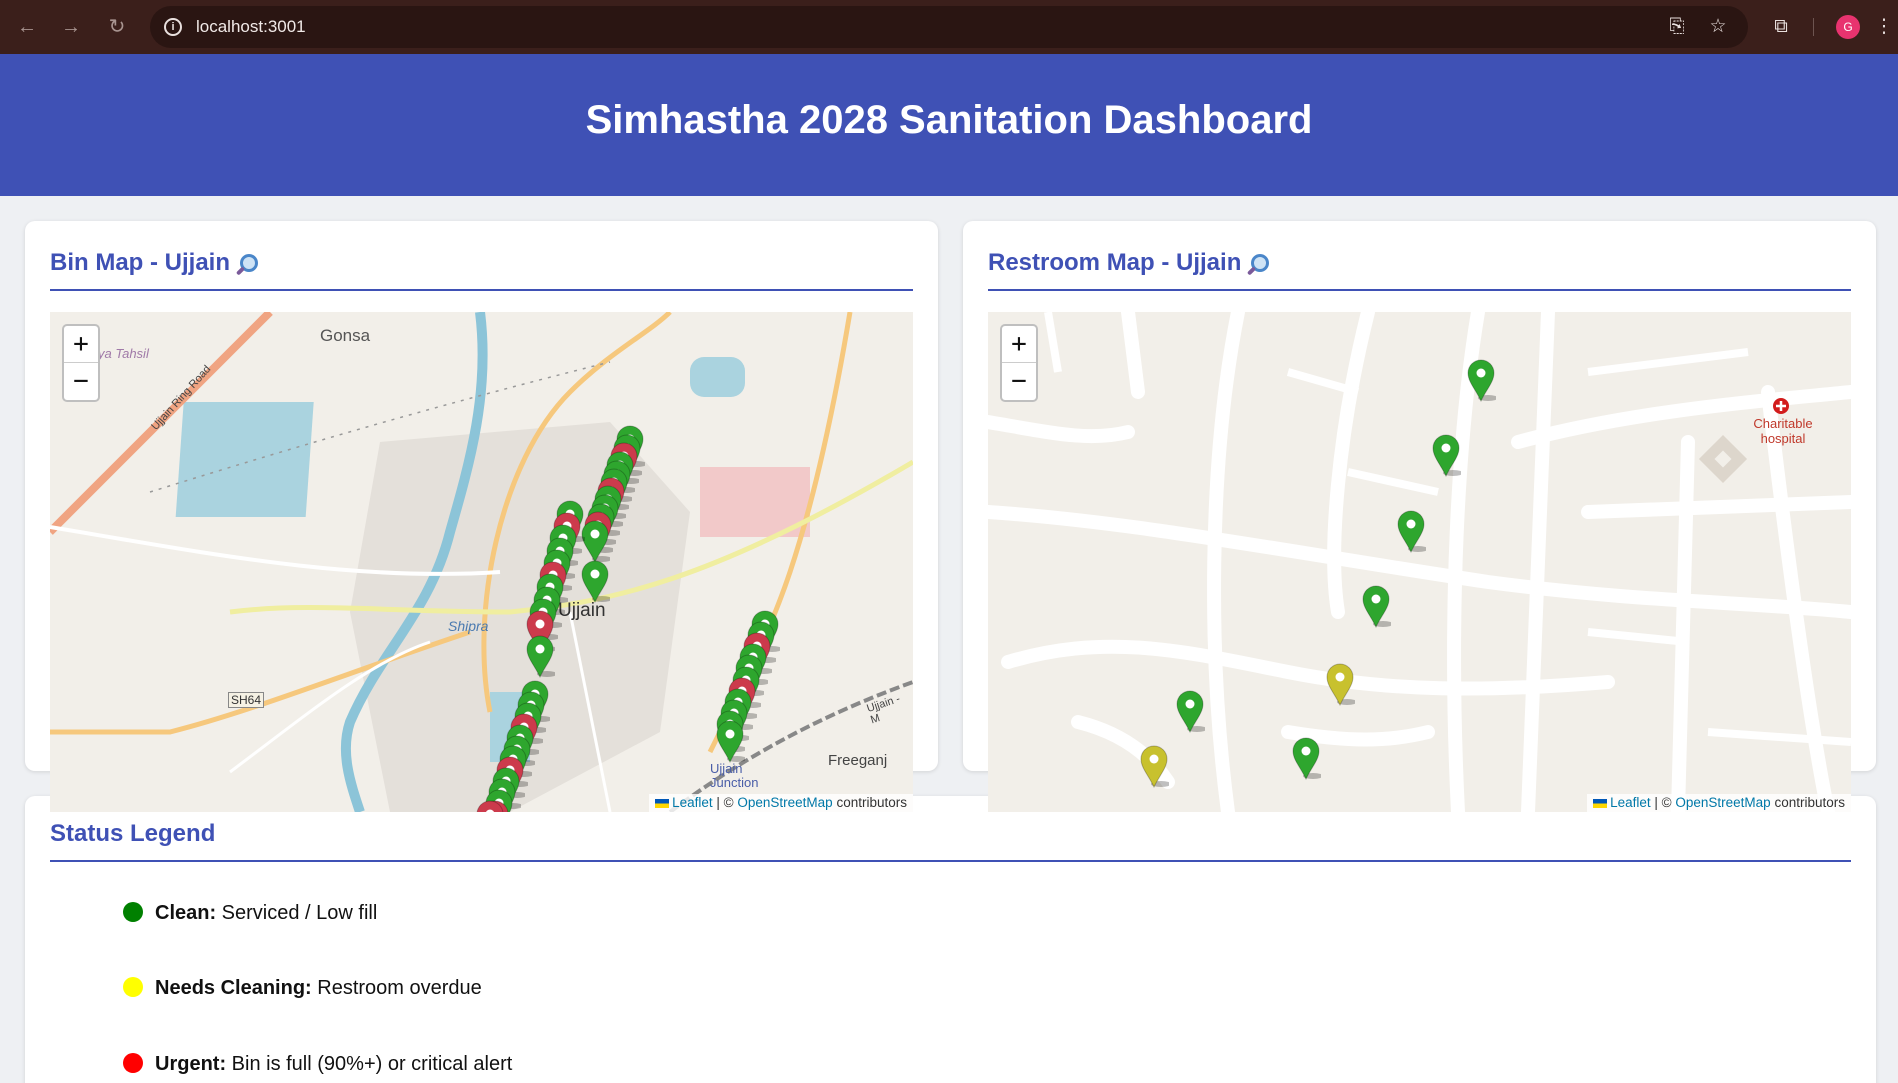  I want to click on legend-title: Status Legend, so click(950, 841).